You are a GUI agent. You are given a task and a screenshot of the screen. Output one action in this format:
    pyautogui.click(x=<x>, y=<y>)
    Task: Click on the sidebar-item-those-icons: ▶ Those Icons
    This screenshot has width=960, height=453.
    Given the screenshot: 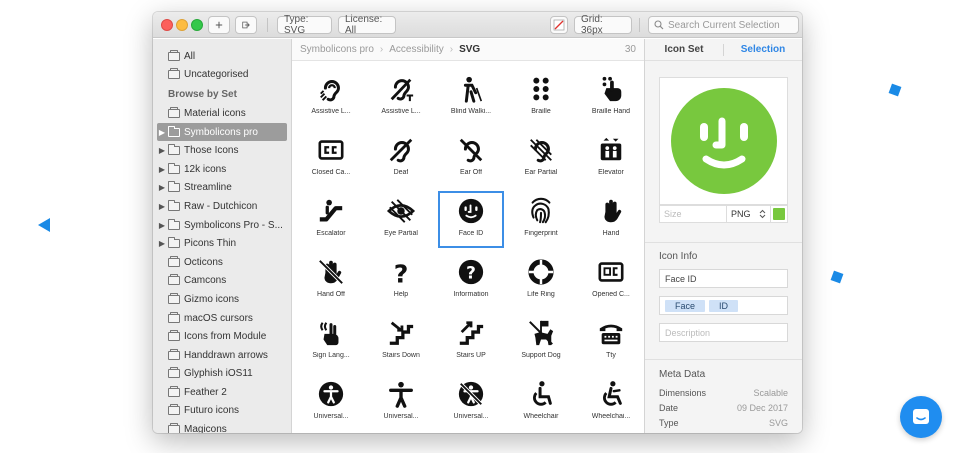 What is the action you would take?
    pyautogui.click(x=222, y=150)
    